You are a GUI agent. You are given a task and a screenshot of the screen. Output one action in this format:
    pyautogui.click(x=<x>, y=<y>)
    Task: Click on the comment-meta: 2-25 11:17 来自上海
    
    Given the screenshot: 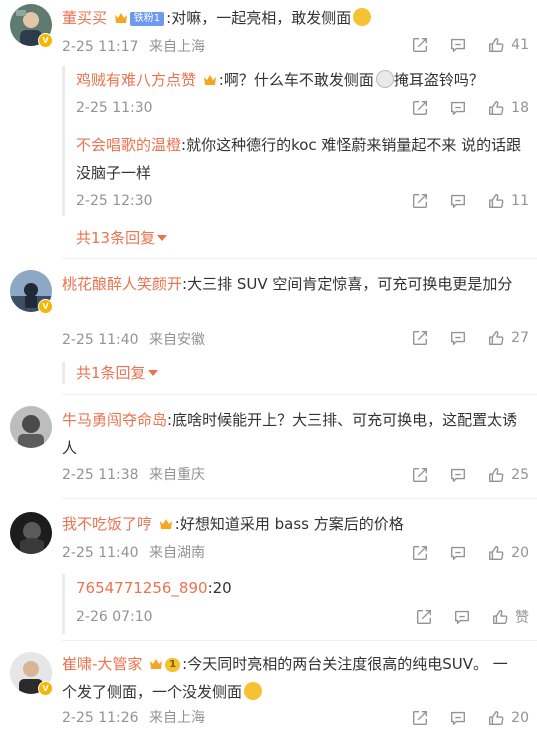 What is the action you would take?
    pyautogui.click(x=133, y=47)
    